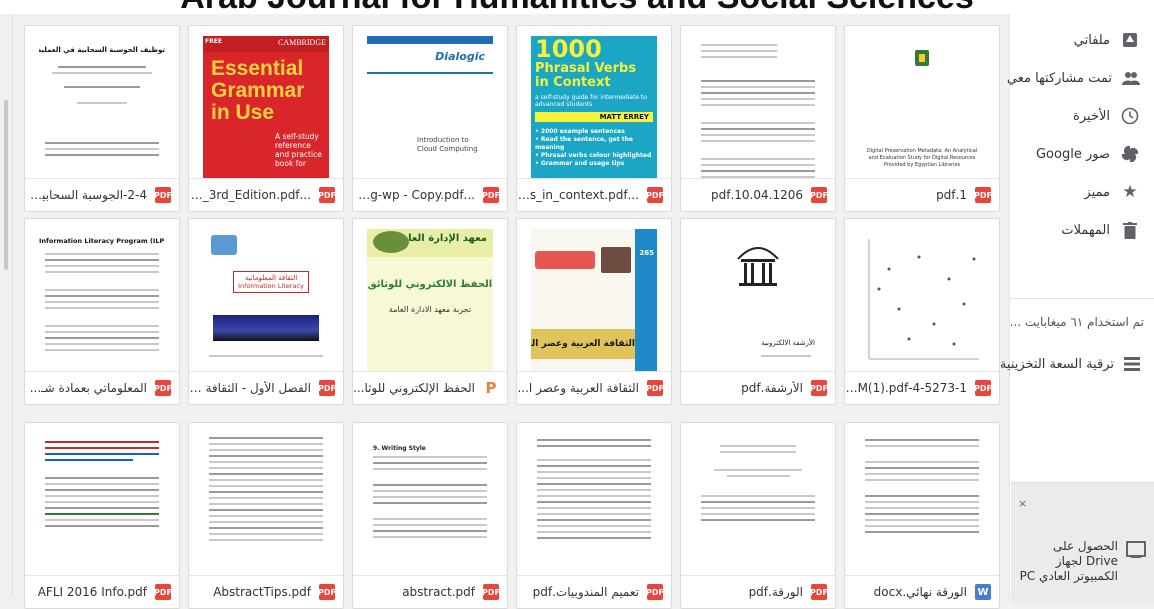  I want to click on file-name-bar: PDF AbstractTips.pdf, so click(266, 591).